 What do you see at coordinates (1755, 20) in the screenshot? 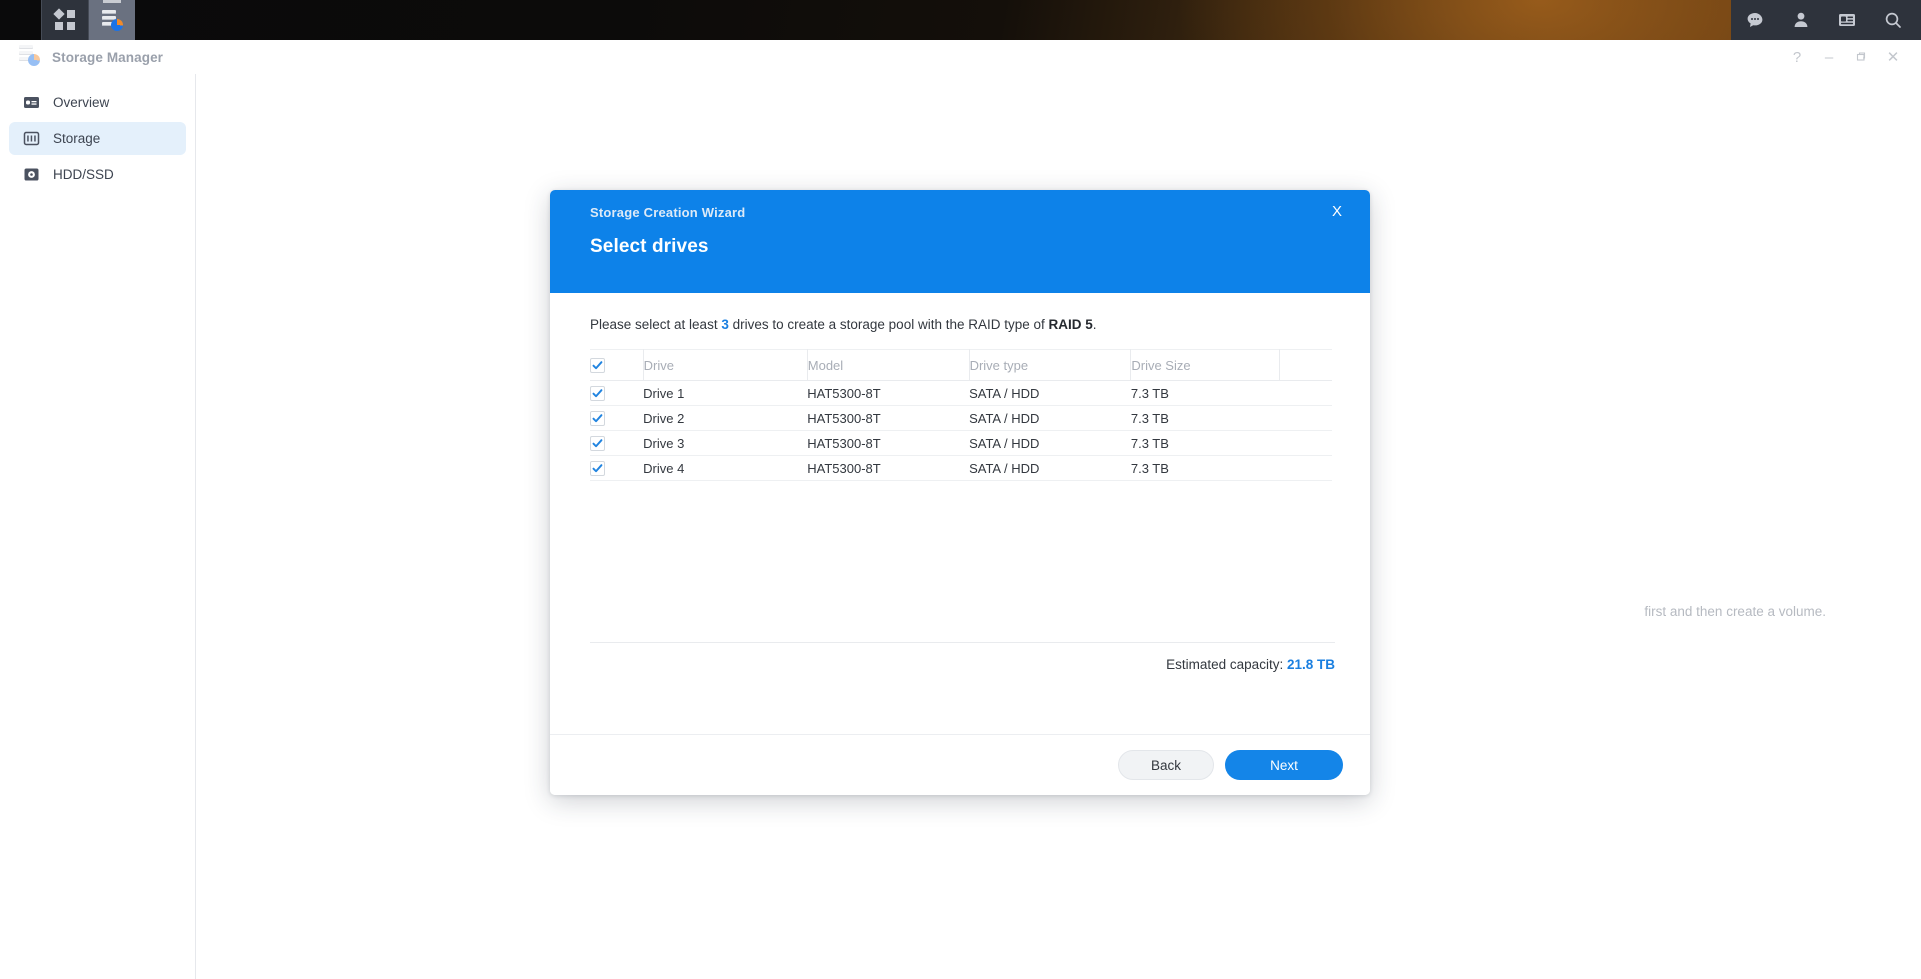
I see `chat-bubble-icon` at bounding box center [1755, 20].